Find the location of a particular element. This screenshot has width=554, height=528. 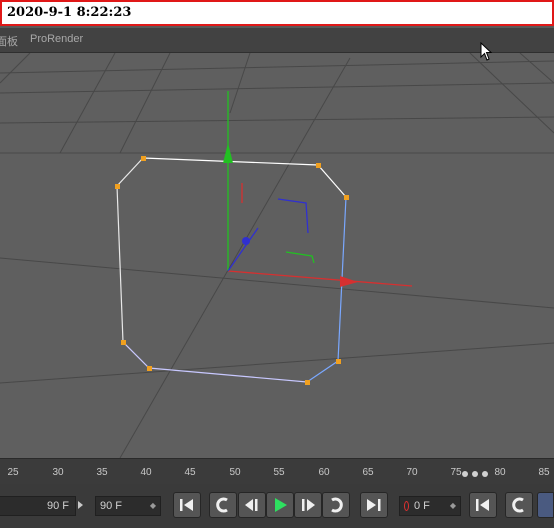

go-to-end-icon is located at coordinates (374, 505).